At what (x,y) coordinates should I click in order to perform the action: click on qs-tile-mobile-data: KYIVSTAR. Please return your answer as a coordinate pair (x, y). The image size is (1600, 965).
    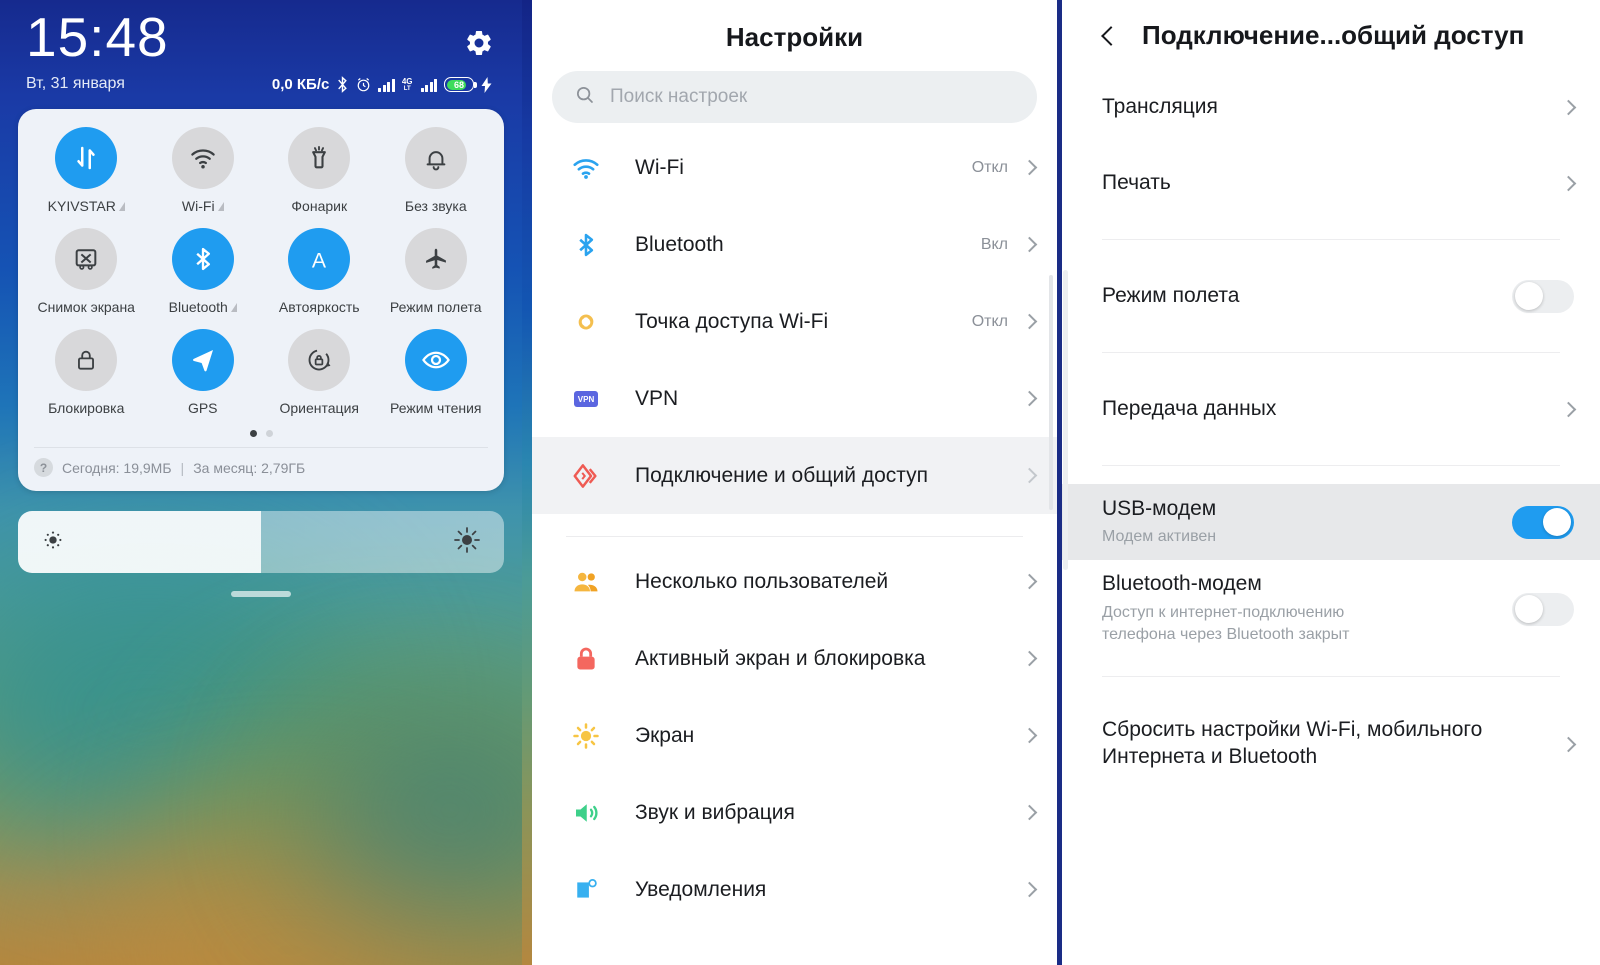
    Looking at the image, I should click on (86, 170).